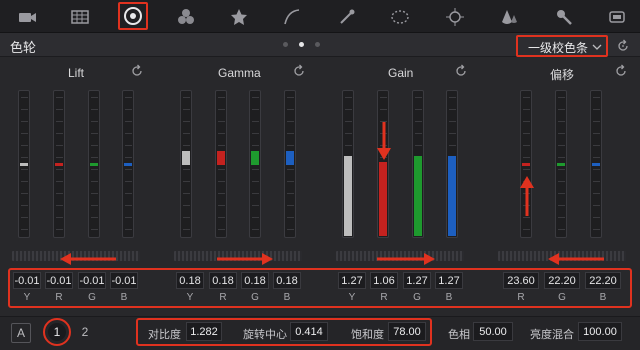  Describe the element at coordinates (92, 280) in the screenshot. I see `lift-g-value: -0.01` at that location.